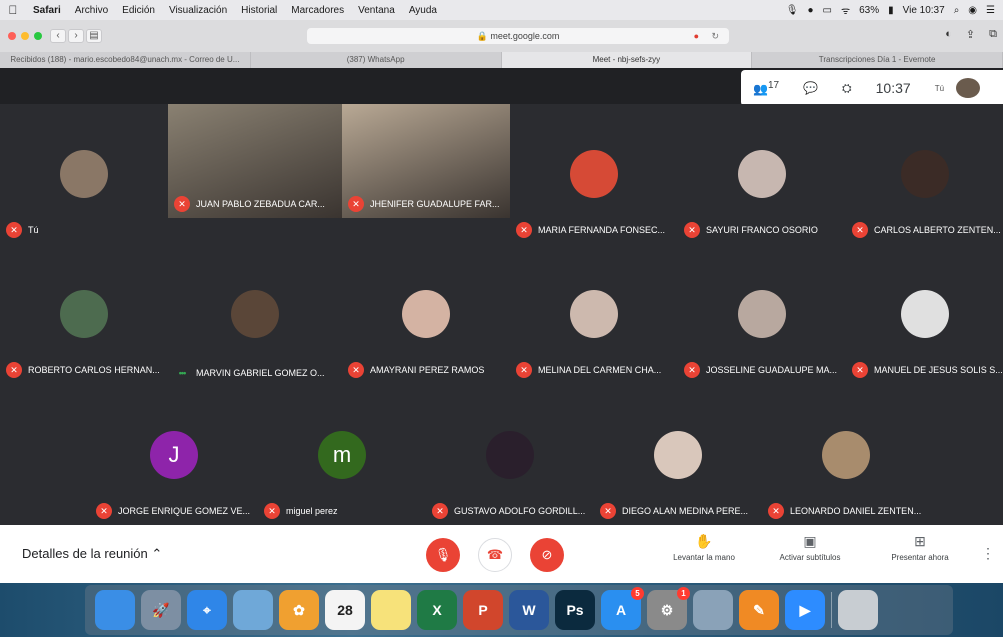 This screenshot has width=1003, height=637. What do you see at coordinates (76, 36) in the screenshot?
I see `forward-button: ›` at bounding box center [76, 36].